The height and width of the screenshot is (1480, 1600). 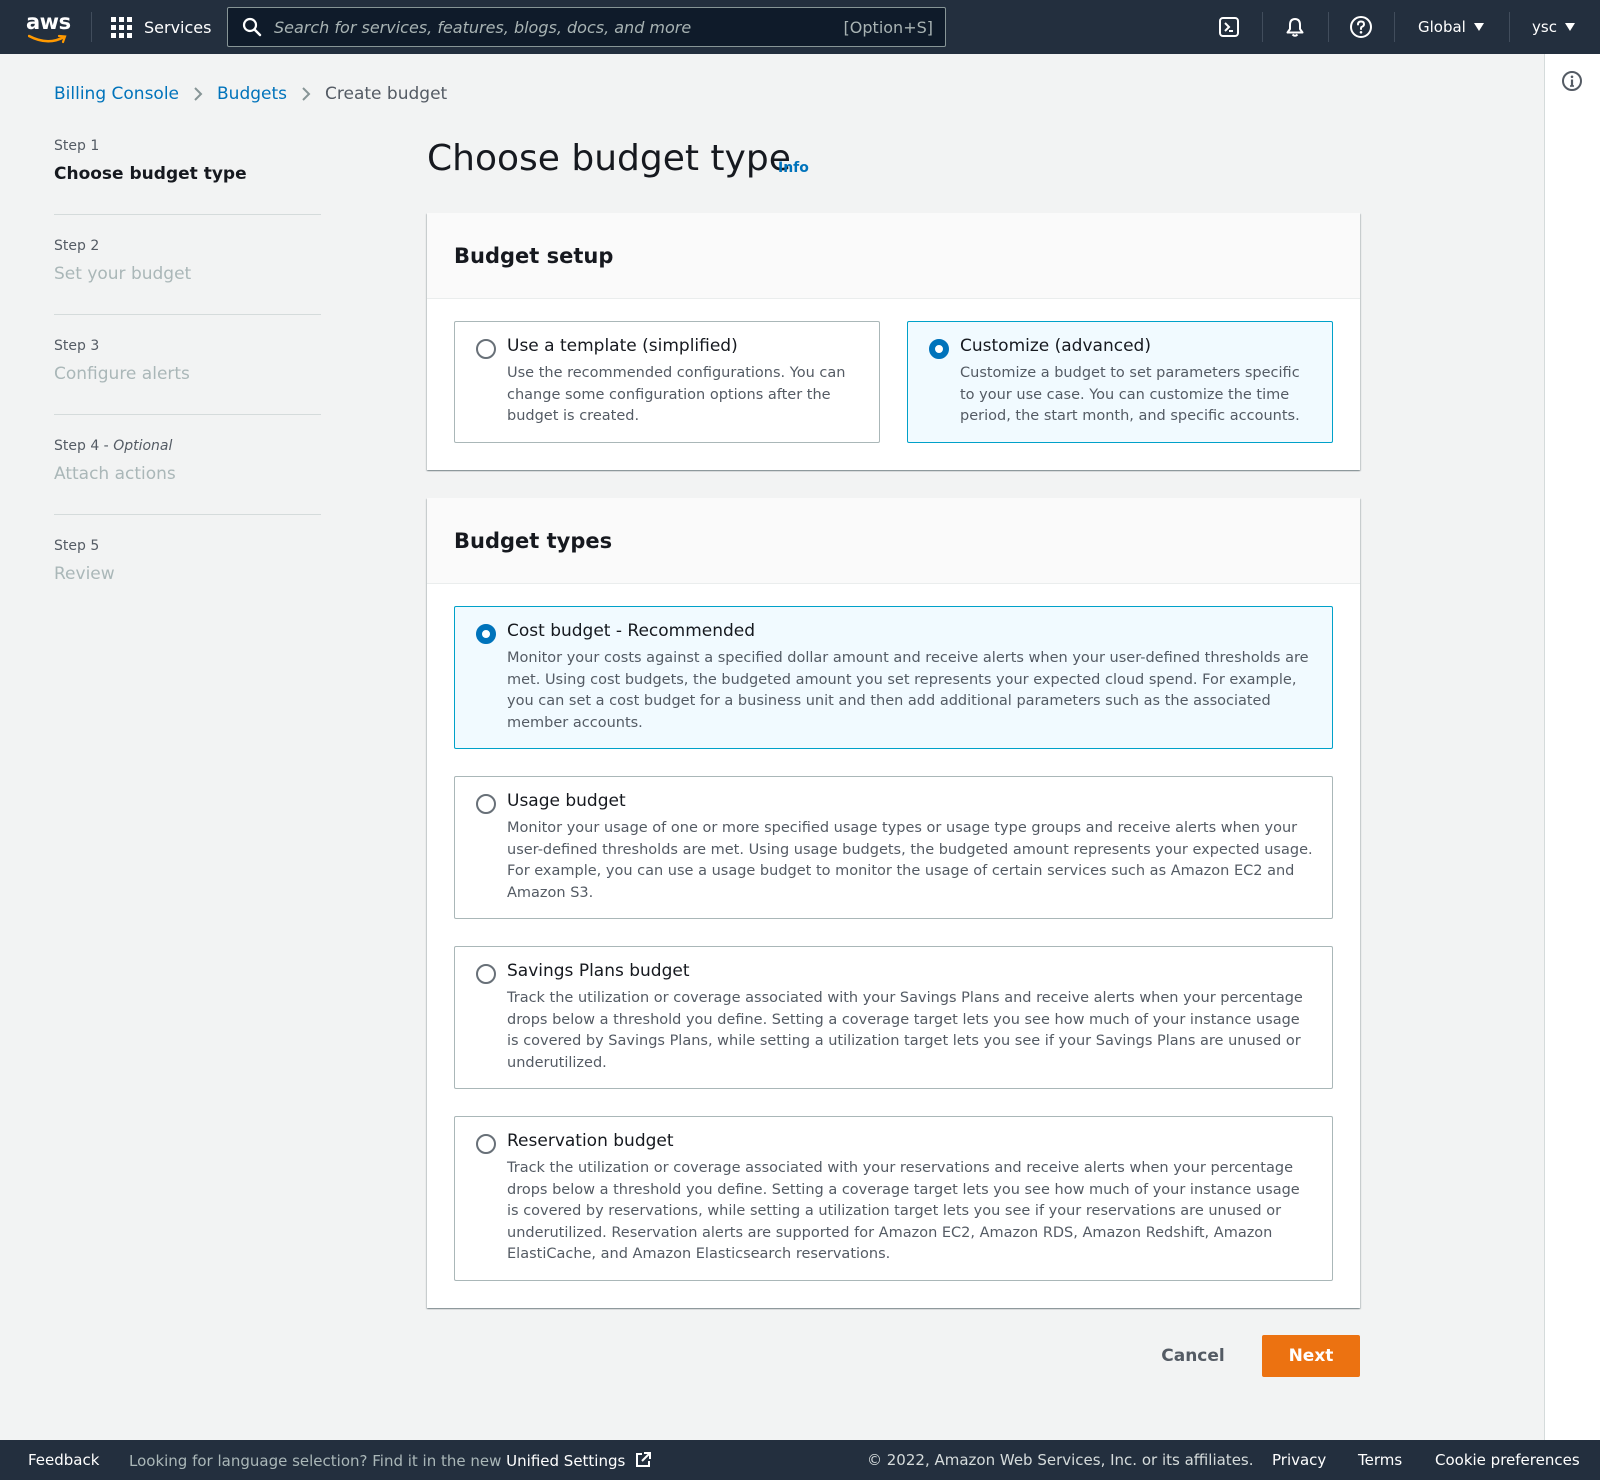 What do you see at coordinates (252, 27) in the screenshot?
I see `search-icon` at bounding box center [252, 27].